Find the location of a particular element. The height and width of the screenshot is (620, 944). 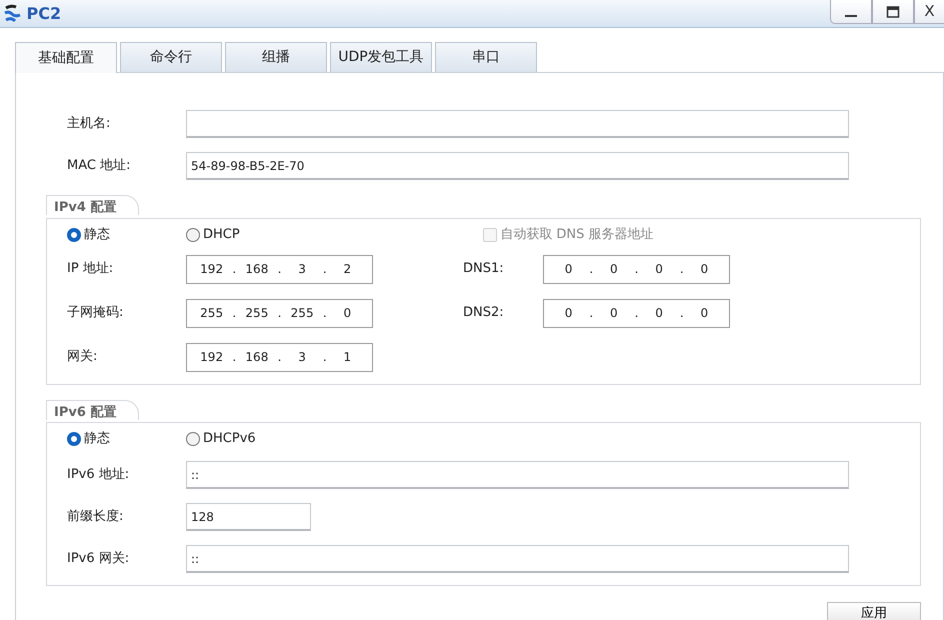

field-label: DNS2: is located at coordinates (484, 313).